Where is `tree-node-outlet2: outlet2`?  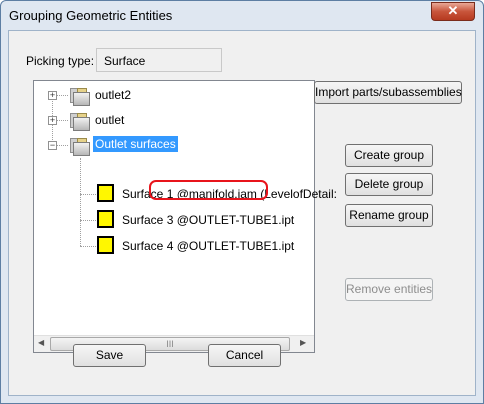
tree-node-outlet2: outlet2 is located at coordinates (113, 95).